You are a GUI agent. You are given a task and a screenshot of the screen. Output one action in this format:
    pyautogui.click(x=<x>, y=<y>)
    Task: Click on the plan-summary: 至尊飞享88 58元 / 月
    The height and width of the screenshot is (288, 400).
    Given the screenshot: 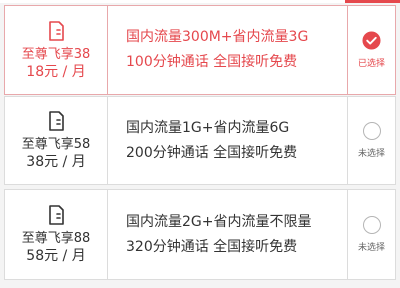 What is the action you would take?
    pyautogui.click(x=56, y=234)
    